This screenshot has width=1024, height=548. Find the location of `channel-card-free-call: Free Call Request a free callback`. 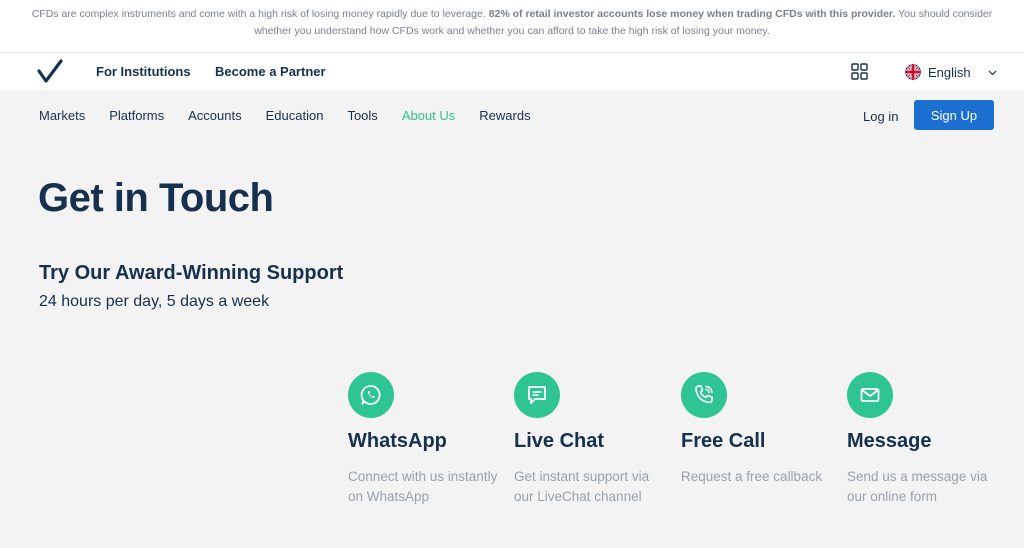

channel-card-free-call: Free Call Request a free callback is located at coordinates (756, 429).